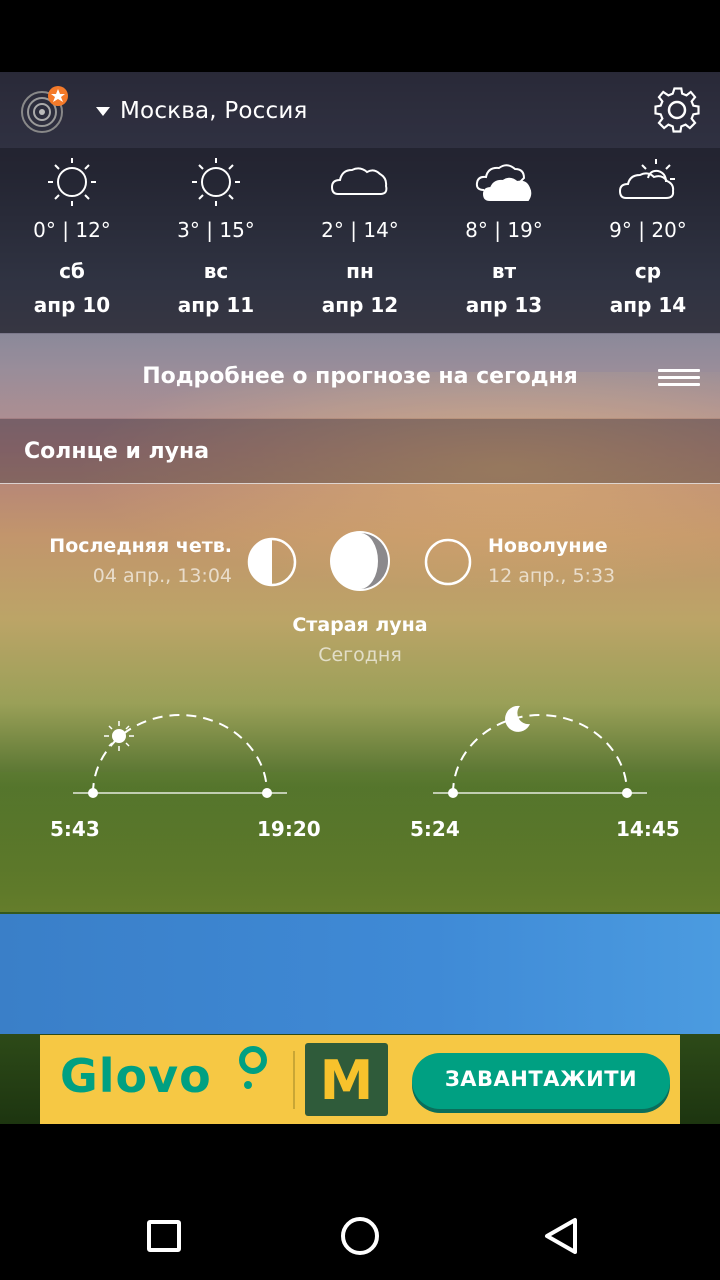 The width and height of the screenshot is (720, 1280). What do you see at coordinates (648, 271) in the screenshot?
I see `forecast-weekday: ср` at bounding box center [648, 271].